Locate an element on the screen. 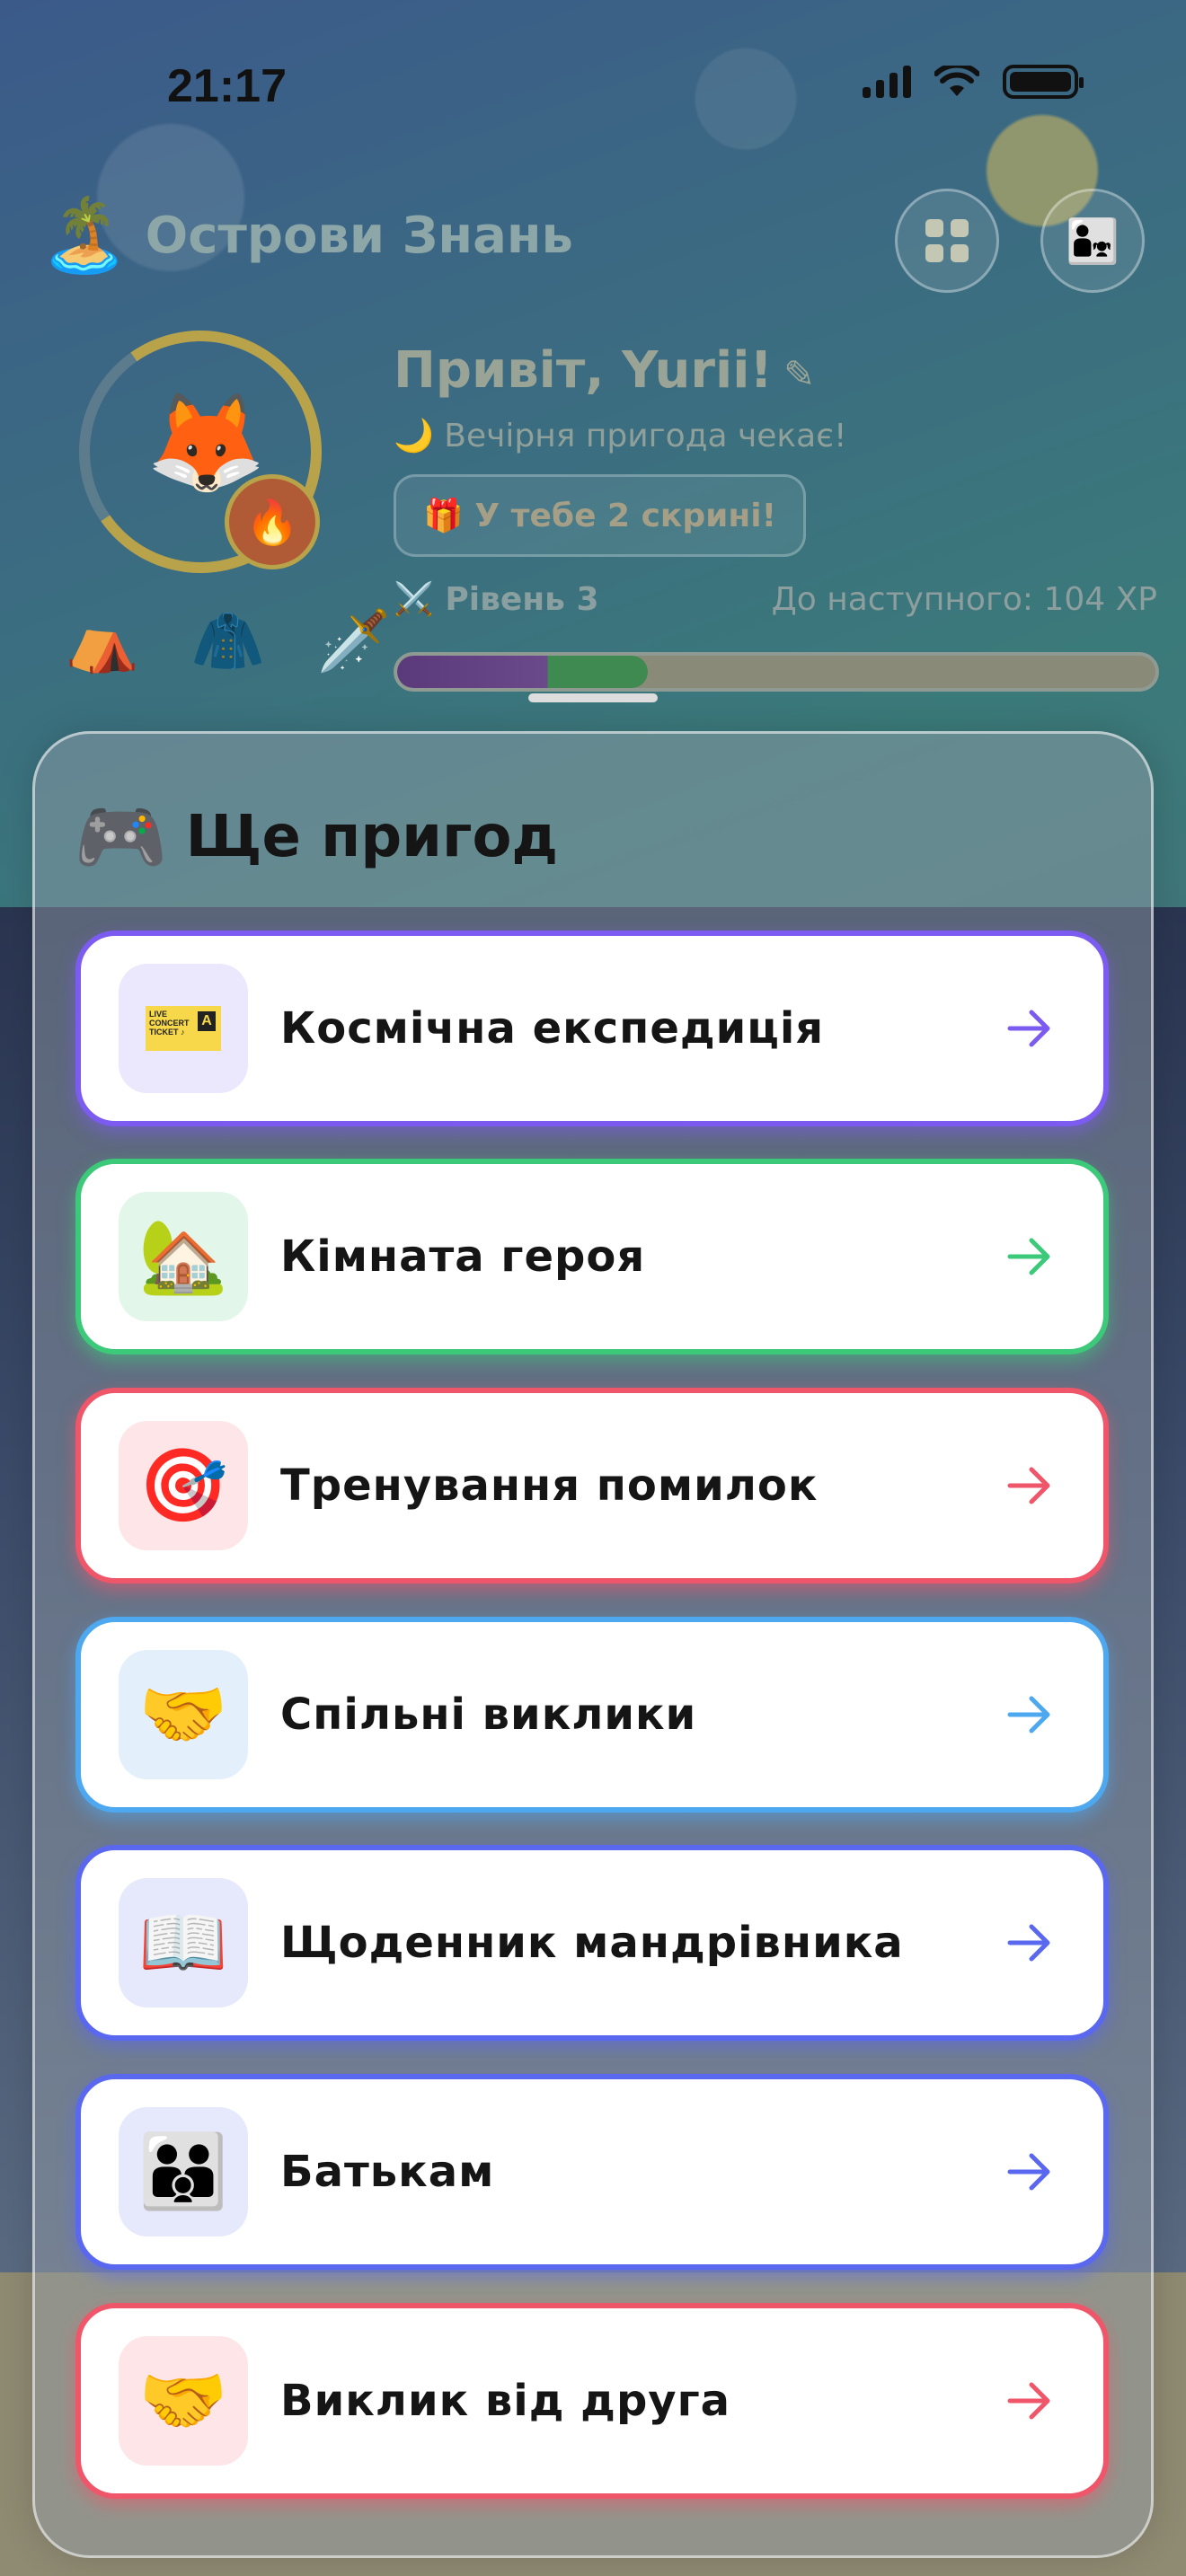 This screenshot has height=2576, width=1186. next-level-xp: До наступного: 104 XP is located at coordinates (964, 599).